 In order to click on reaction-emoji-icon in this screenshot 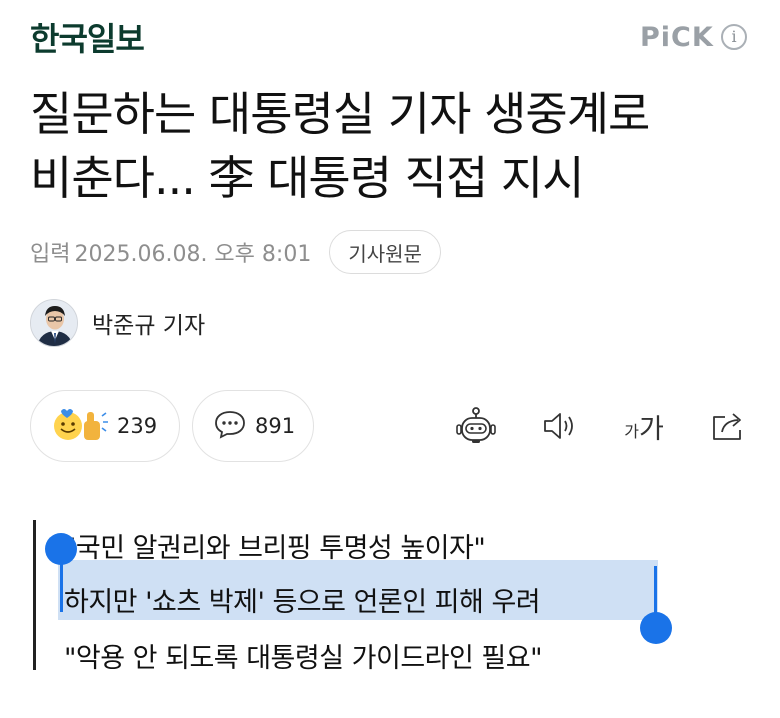, I will do `click(80, 426)`.